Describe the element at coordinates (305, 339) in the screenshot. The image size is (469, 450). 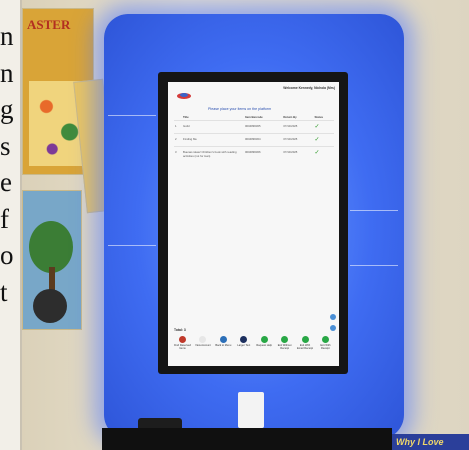
I see `email-icon` at that location.